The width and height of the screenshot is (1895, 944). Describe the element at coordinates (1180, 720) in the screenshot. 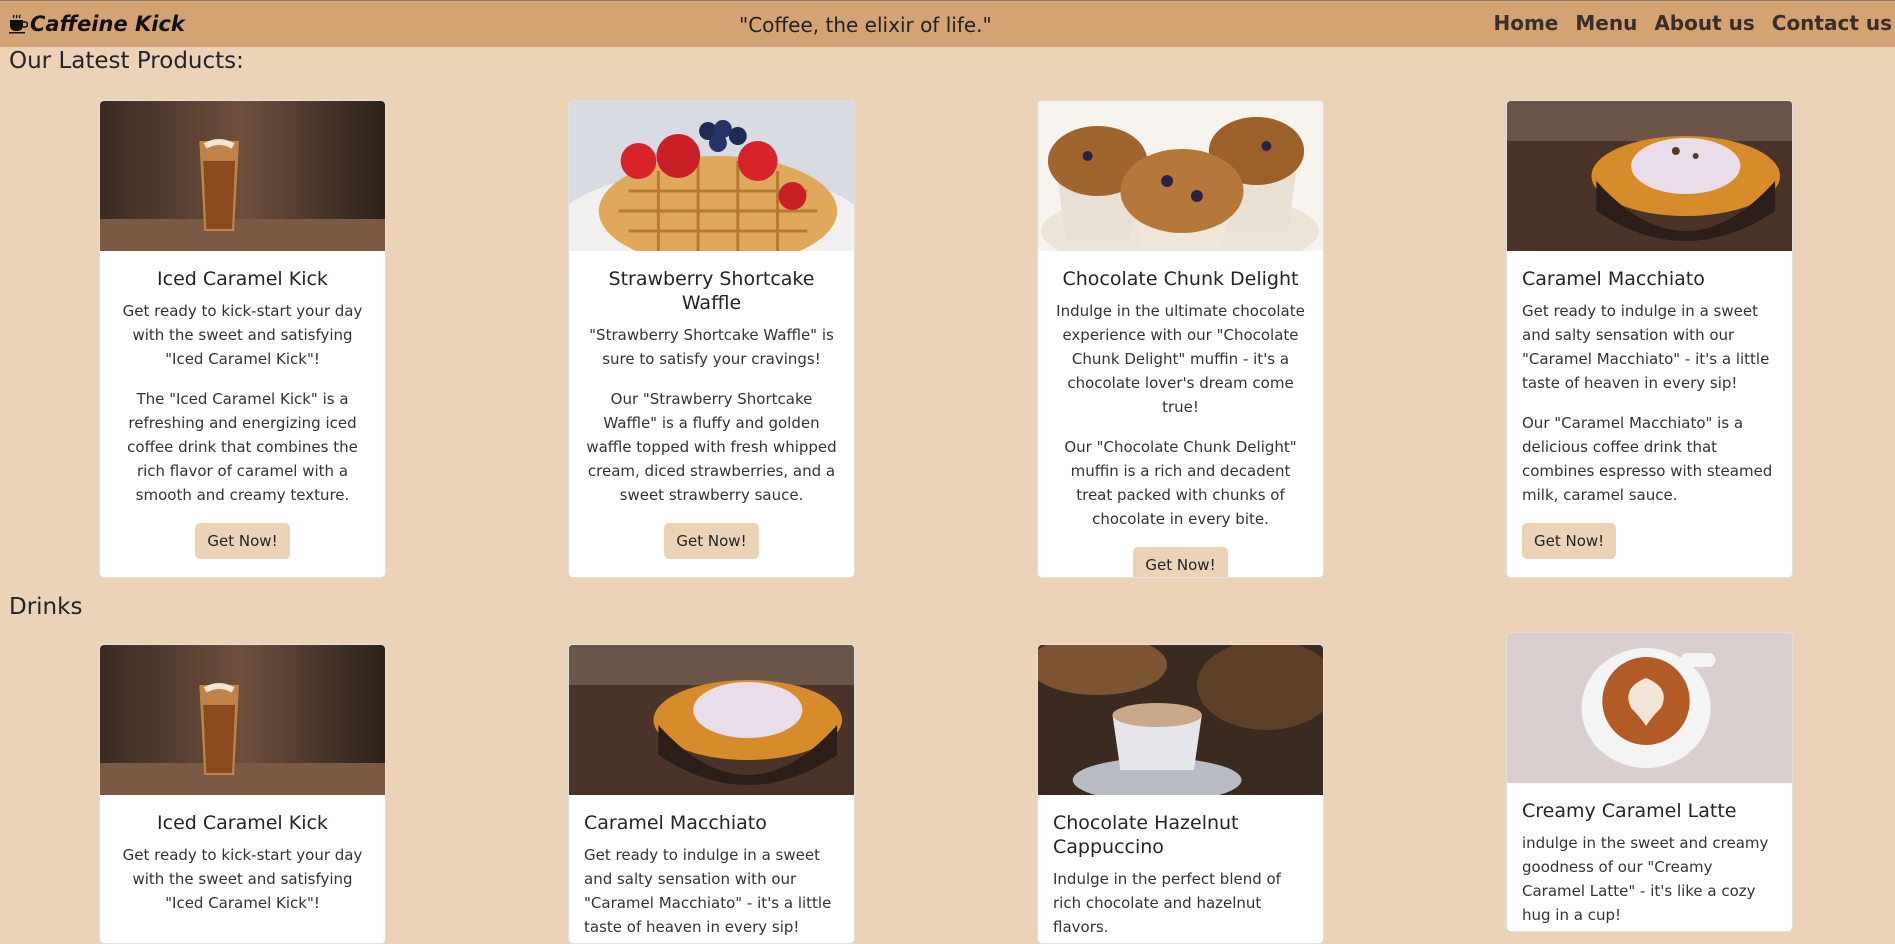

I see `cappuccino-image` at that location.